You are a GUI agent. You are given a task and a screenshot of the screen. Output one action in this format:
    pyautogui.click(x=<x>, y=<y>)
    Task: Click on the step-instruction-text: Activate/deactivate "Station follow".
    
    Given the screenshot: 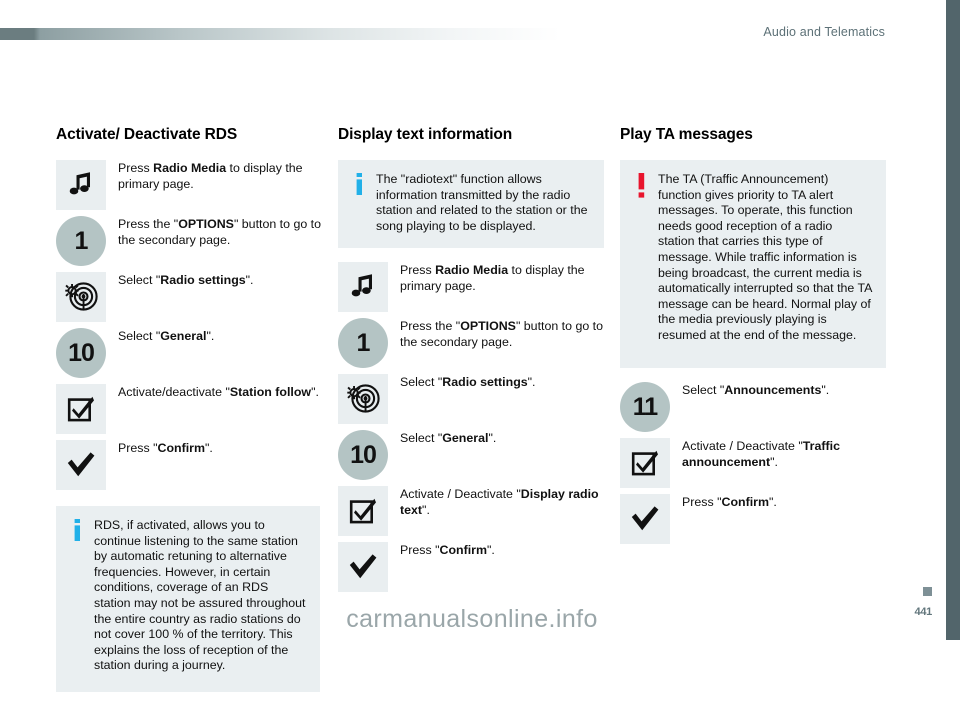 What is the action you would take?
    pyautogui.click(x=218, y=392)
    